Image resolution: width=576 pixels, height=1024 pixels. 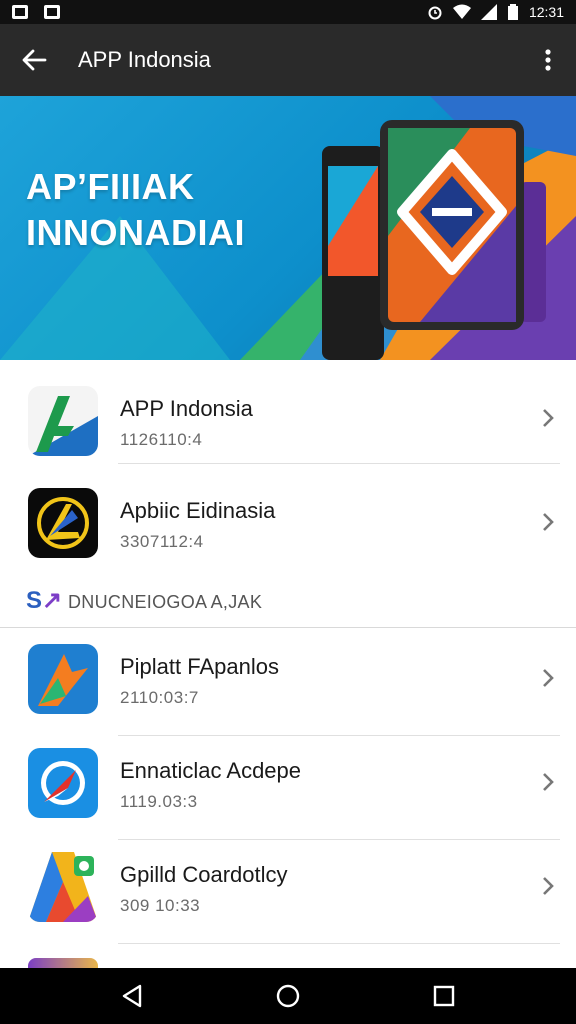 I want to click on system-navigation-bar, so click(x=288, y=996).